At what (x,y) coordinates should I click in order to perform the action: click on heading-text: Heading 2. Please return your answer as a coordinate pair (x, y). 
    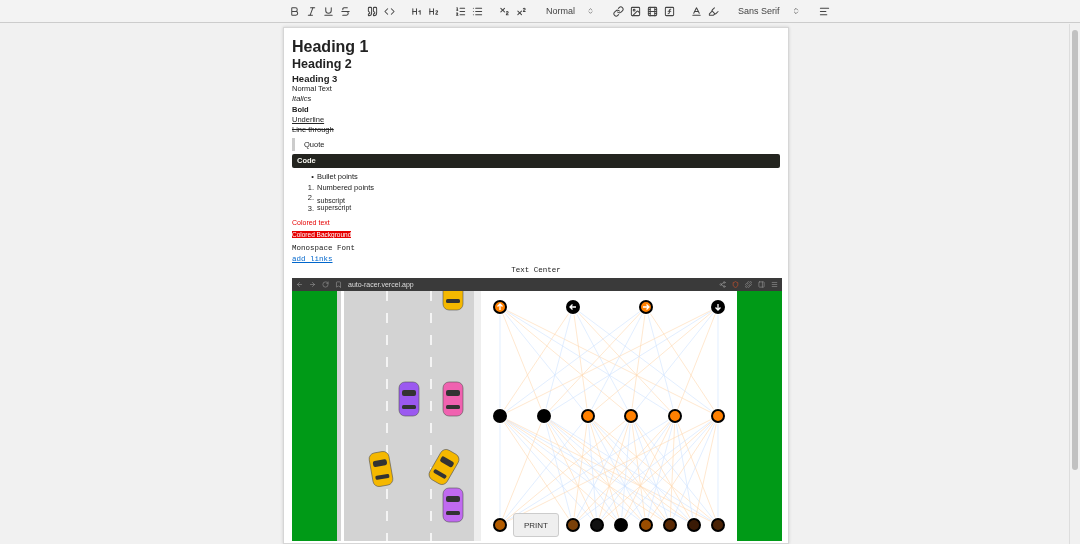
    Looking at the image, I should click on (322, 64).